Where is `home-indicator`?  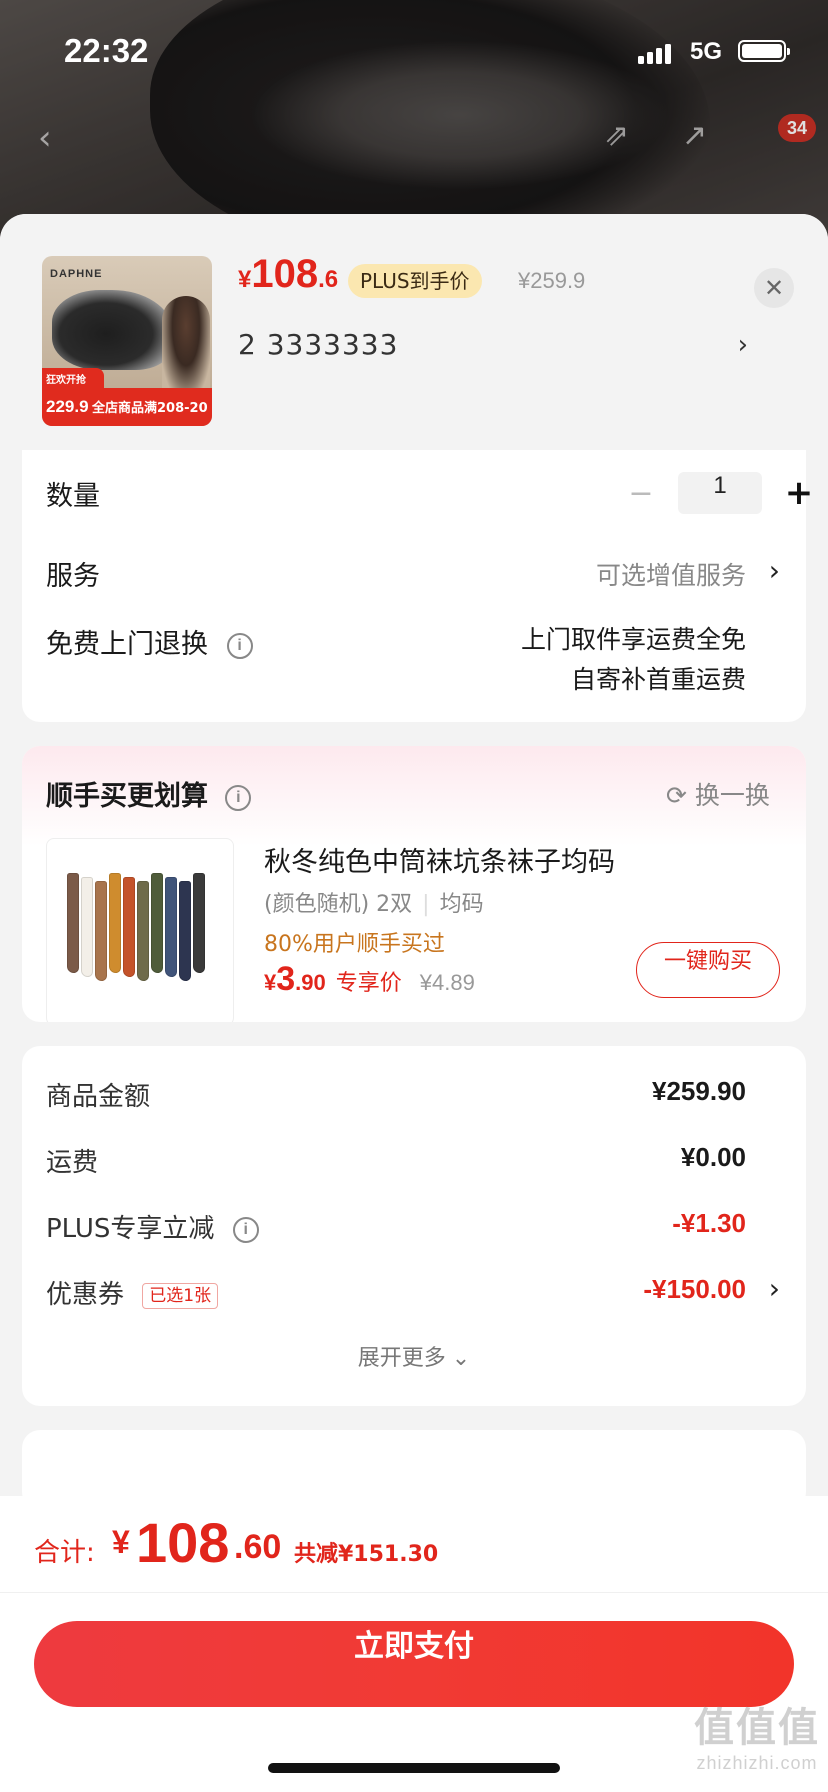 home-indicator is located at coordinates (414, 1768).